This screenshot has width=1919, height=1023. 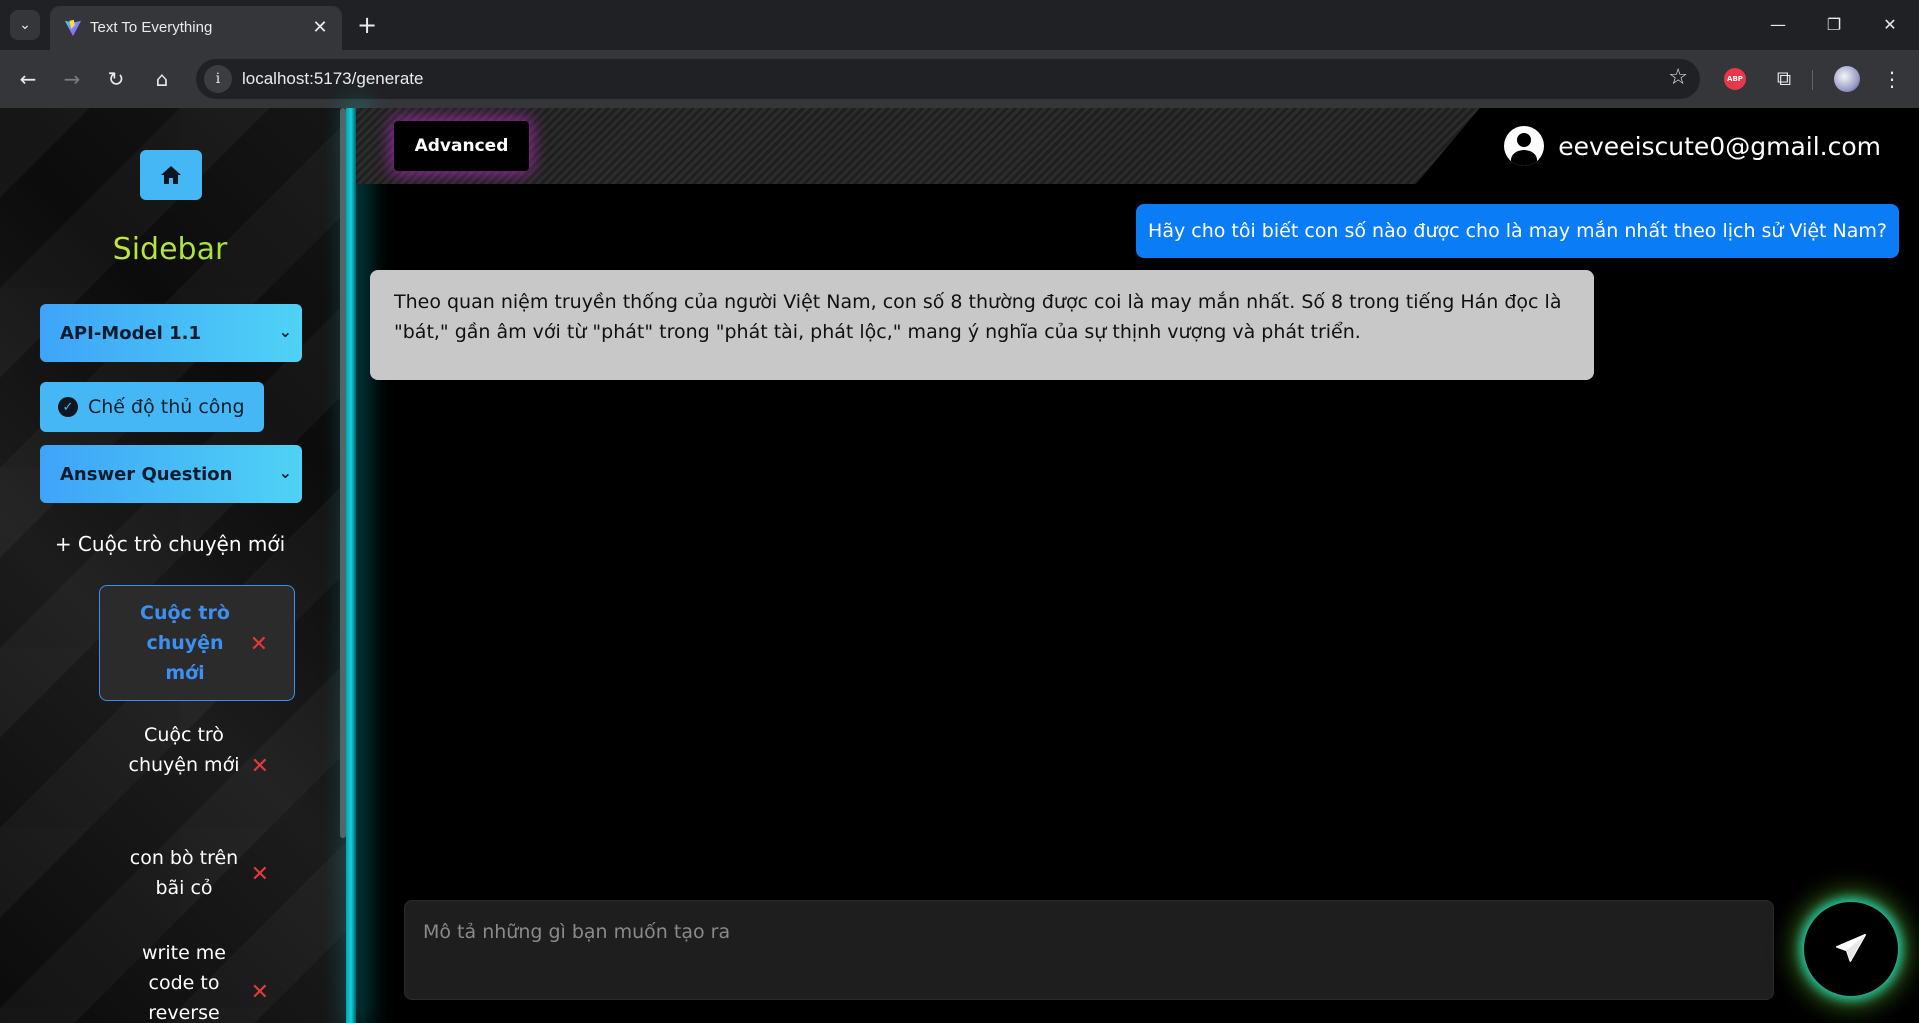 What do you see at coordinates (367, 25) in the screenshot?
I see `new-tab-plus-icon: +` at bounding box center [367, 25].